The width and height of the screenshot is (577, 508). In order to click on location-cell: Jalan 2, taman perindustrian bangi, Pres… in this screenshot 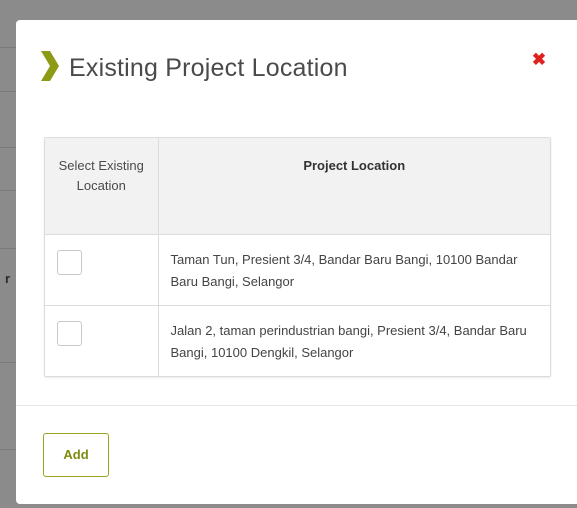, I will do `click(354, 340)`.